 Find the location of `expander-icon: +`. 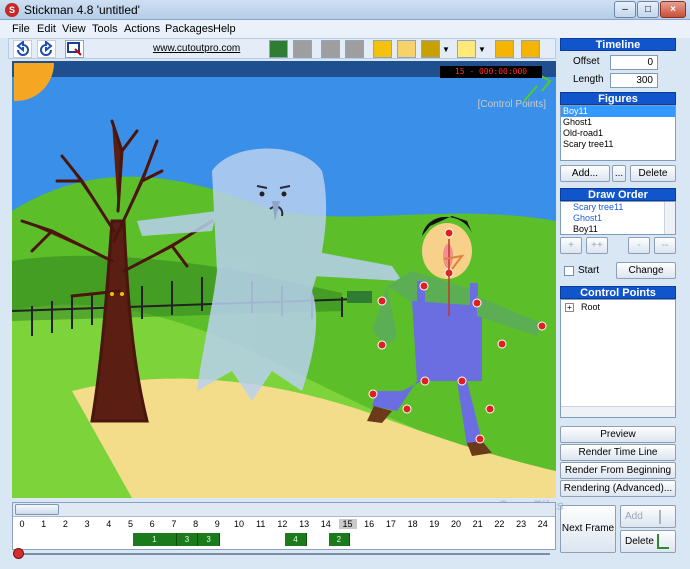

expander-icon: + is located at coordinates (569, 307).